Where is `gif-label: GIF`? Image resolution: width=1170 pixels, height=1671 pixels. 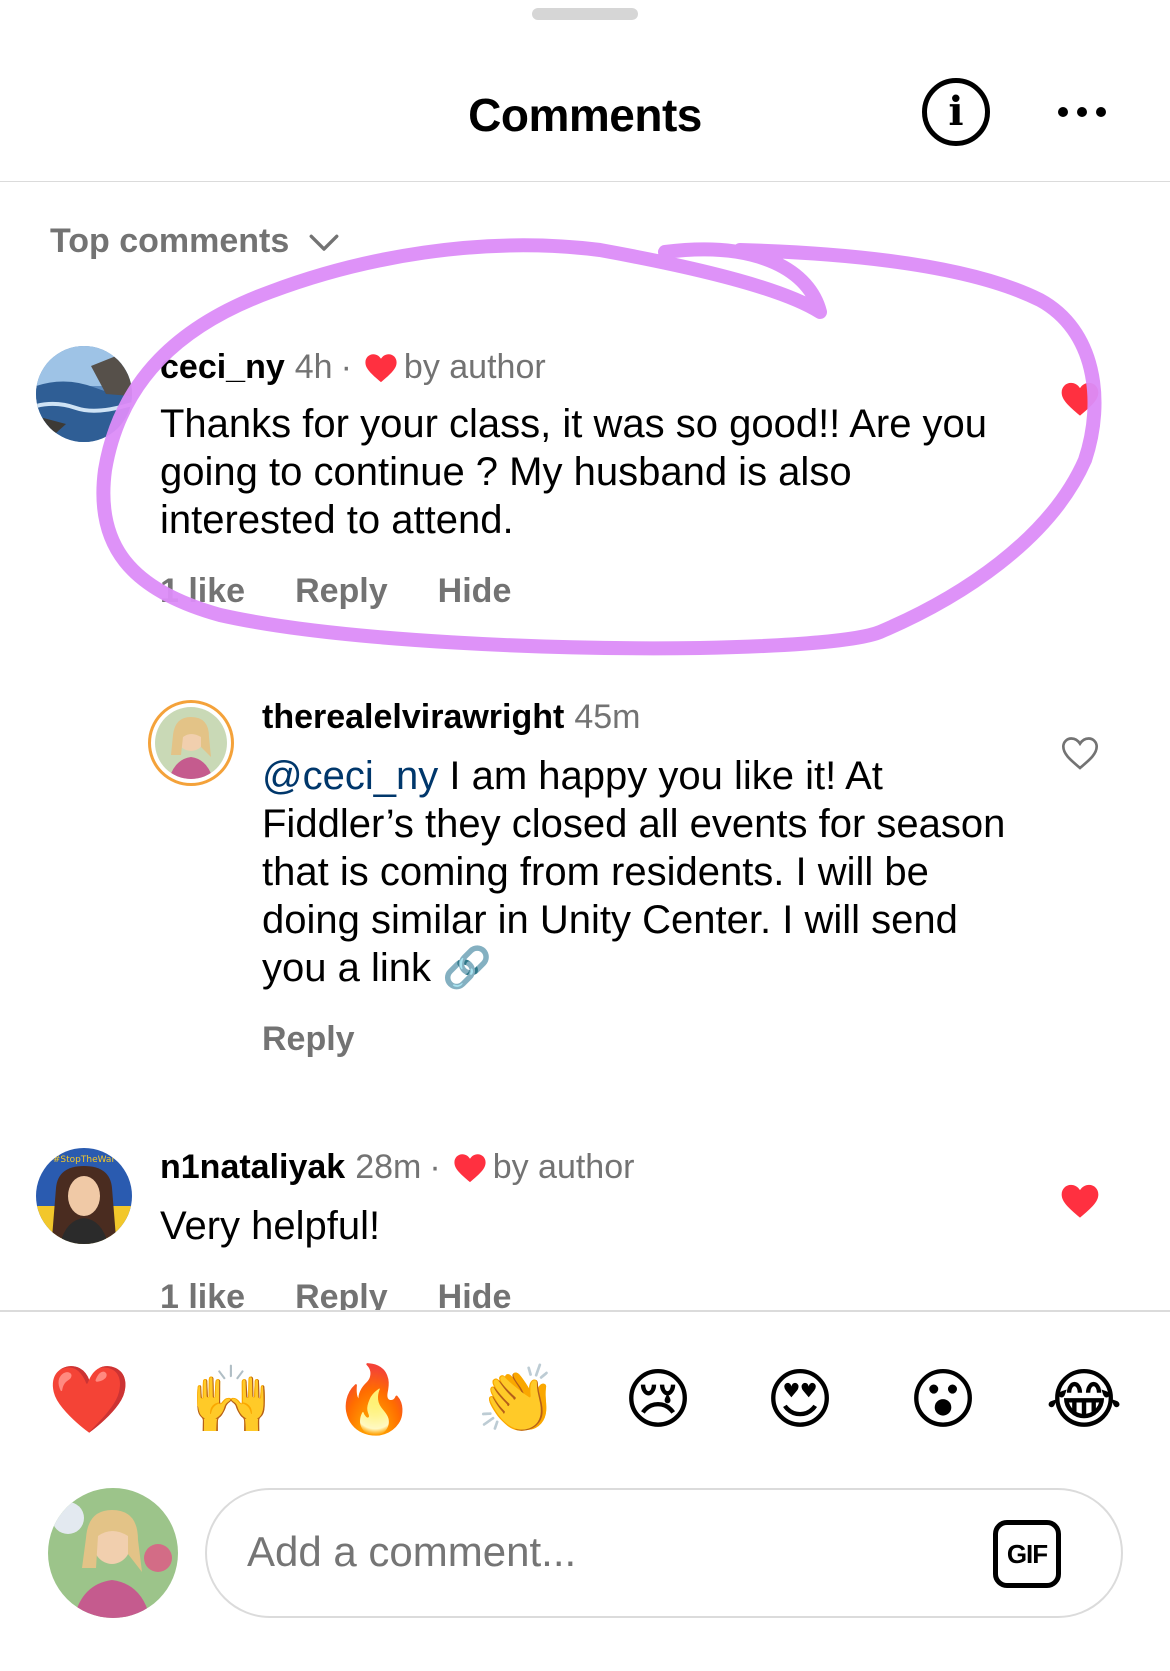
gif-label: GIF is located at coordinates (1027, 1553).